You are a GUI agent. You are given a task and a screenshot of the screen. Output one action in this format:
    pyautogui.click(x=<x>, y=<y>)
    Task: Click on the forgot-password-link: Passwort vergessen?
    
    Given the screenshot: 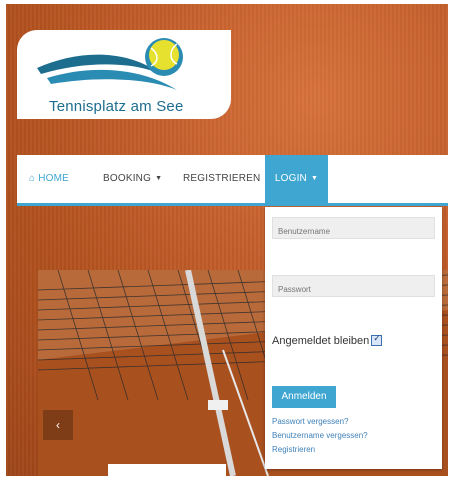 What is the action you would take?
    pyautogui.click(x=310, y=421)
    